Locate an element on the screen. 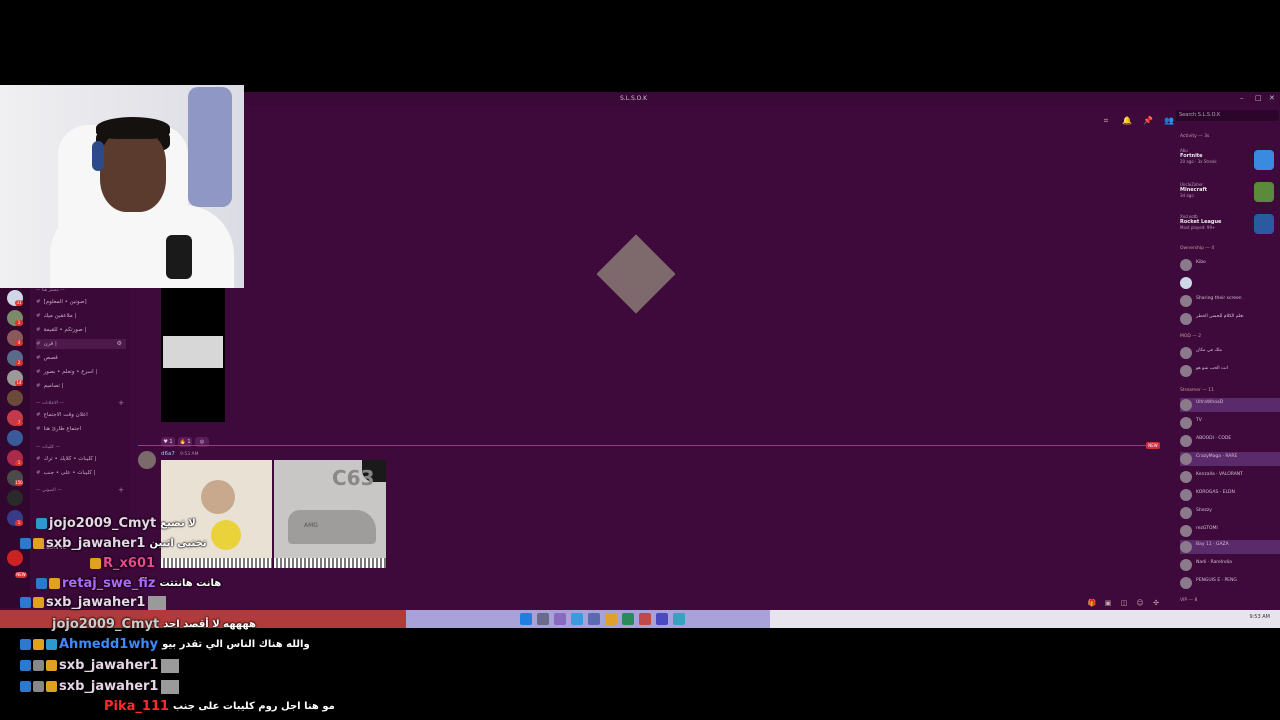 The height and width of the screenshot is (720, 1280). new-badge: NEW is located at coordinates (21, 575).